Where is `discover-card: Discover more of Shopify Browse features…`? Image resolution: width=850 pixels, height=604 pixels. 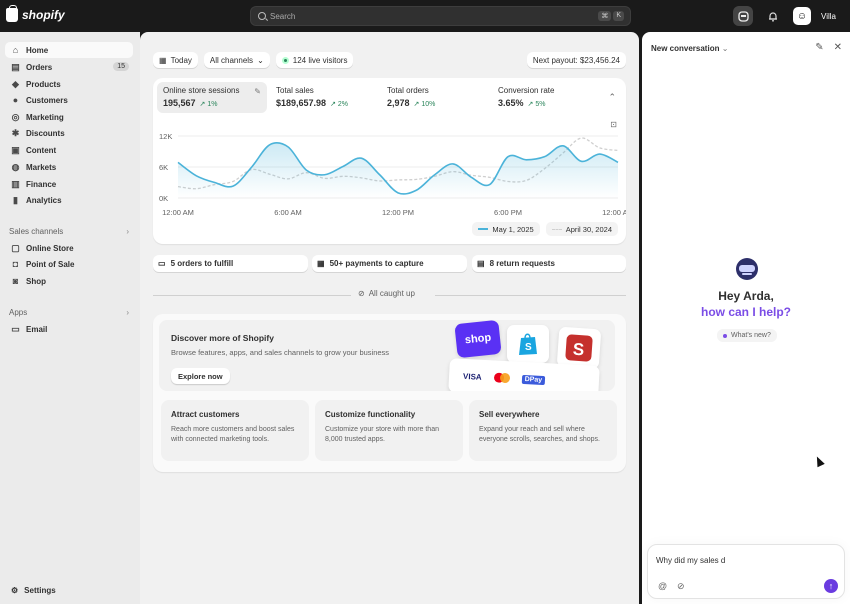 discover-card: Discover more of Shopify Browse features… is located at coordinates (389, 393).